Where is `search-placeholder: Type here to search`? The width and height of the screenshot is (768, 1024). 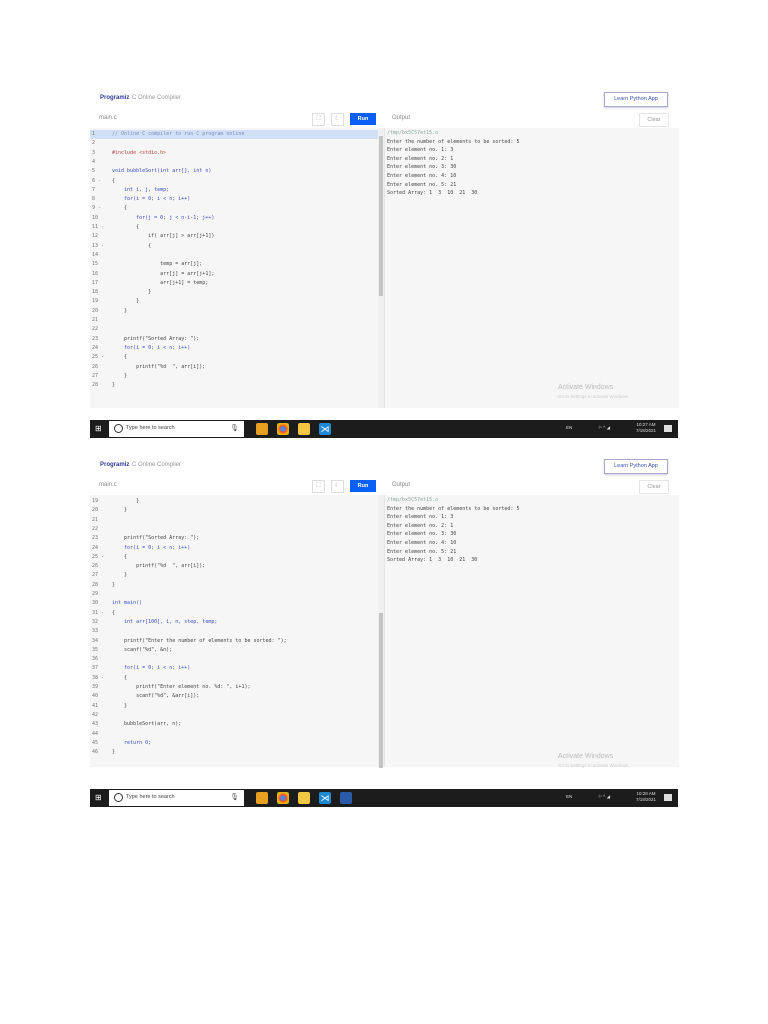 search-placeholder: Type here to search is located at coordinates (150, 797).